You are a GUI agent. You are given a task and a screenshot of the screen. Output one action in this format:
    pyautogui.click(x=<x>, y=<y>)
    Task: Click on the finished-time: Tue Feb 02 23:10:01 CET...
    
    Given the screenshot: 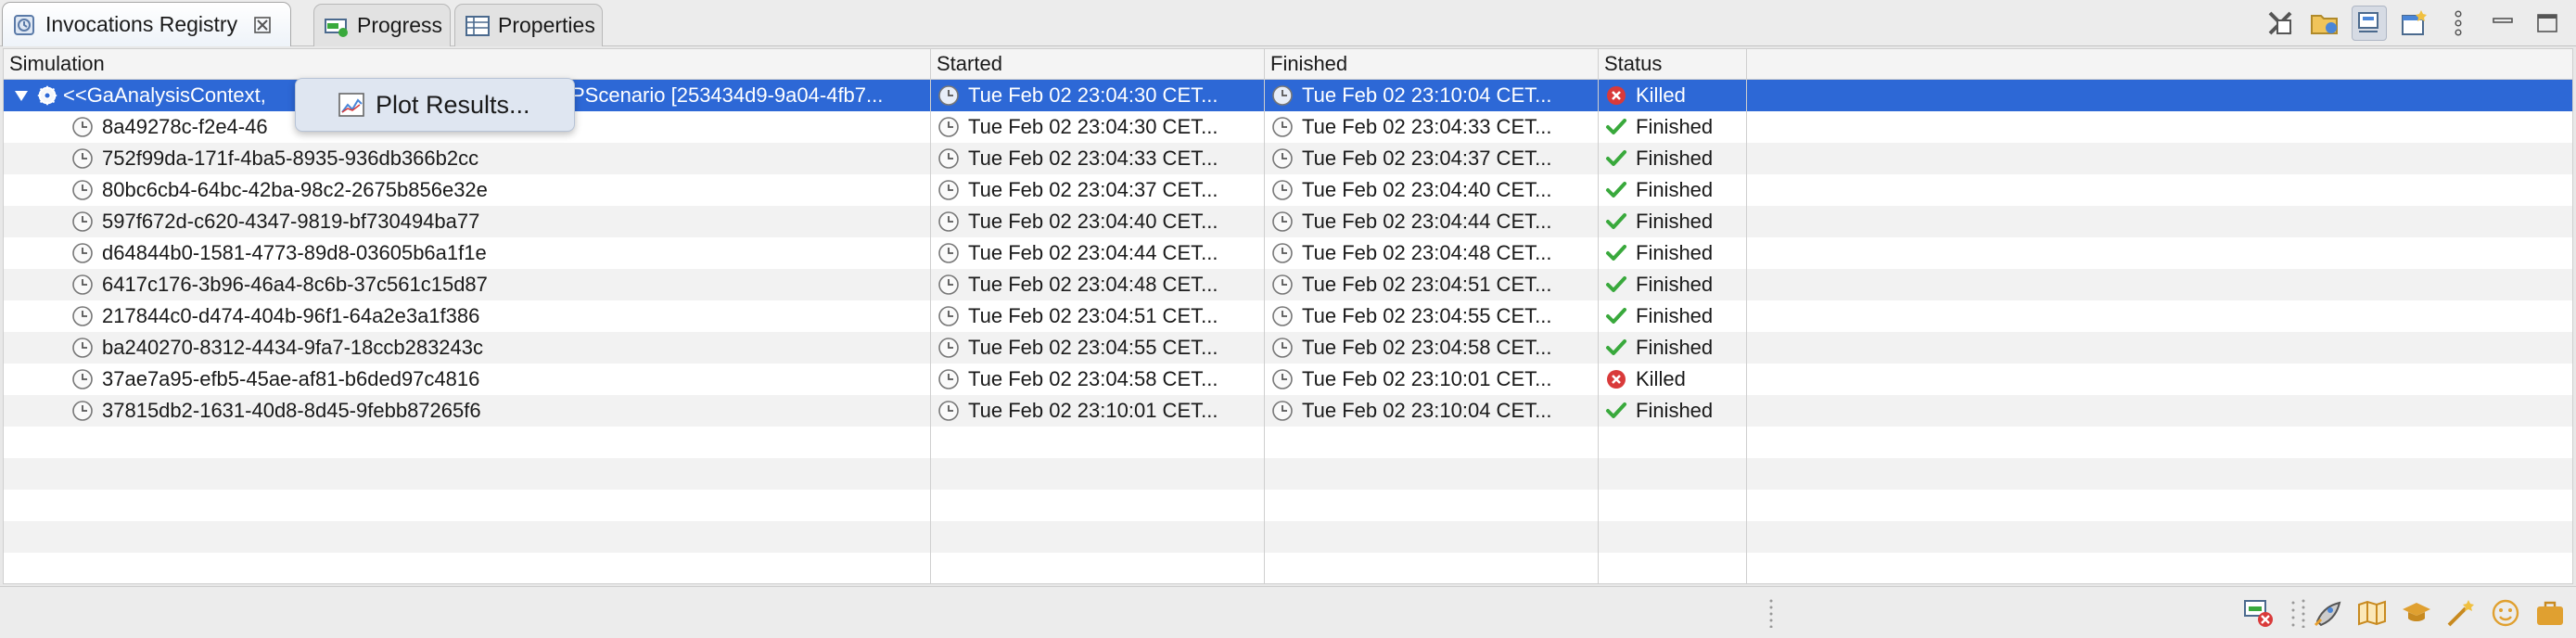 What is the action you would take?
    pyautogui.click(x=1427, y=378)
    